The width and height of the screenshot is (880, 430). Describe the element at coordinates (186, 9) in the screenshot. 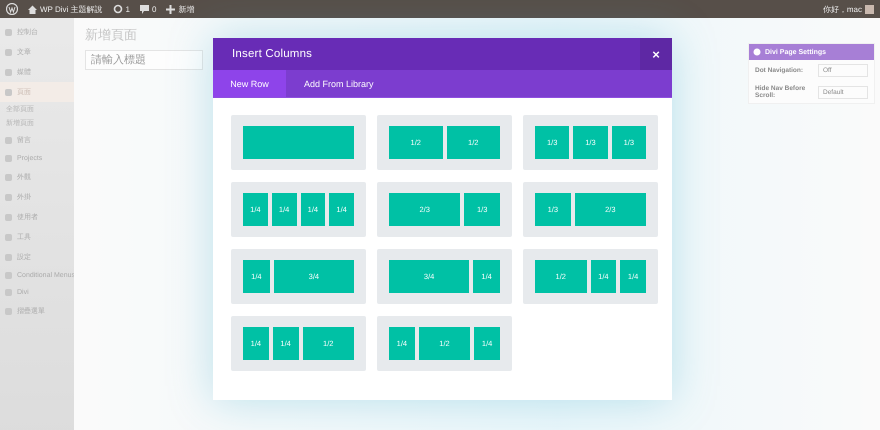

I see `new-link: 新增` at that location.